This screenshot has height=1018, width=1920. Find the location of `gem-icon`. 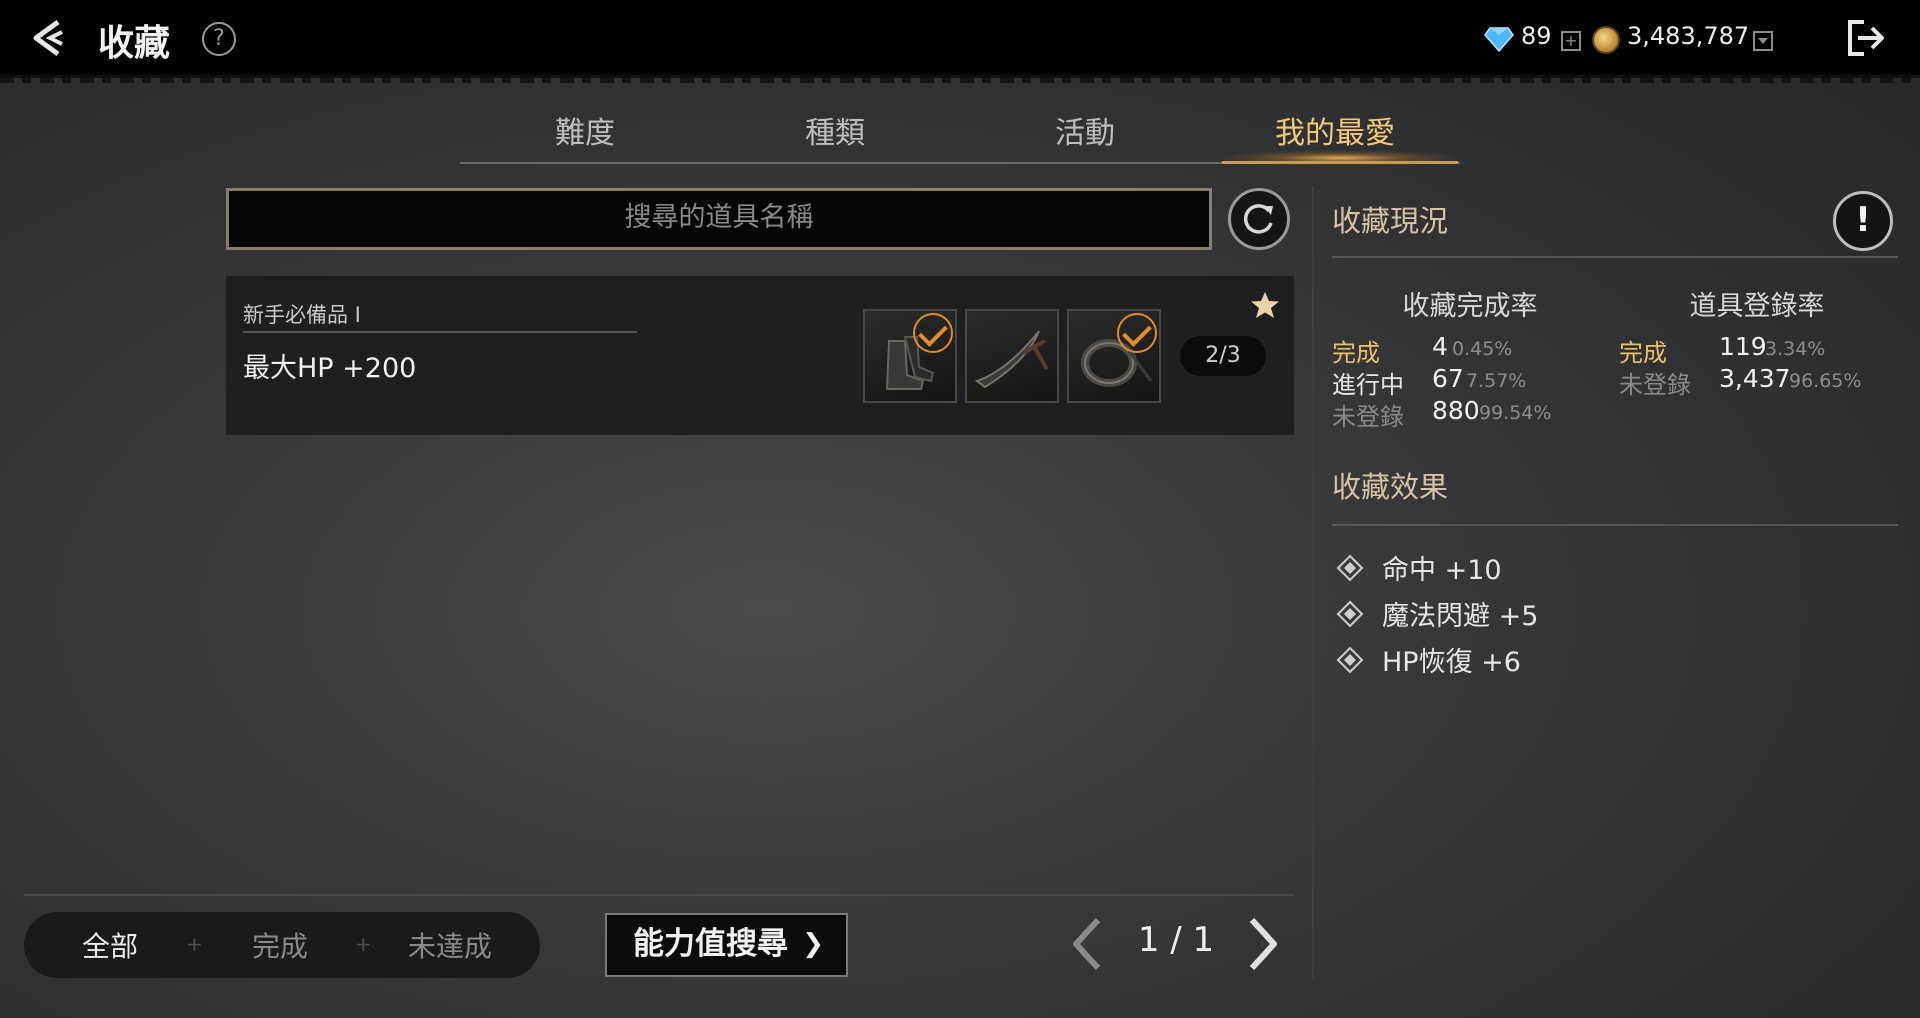

gem-icon is located at coordinates (1499, 39).